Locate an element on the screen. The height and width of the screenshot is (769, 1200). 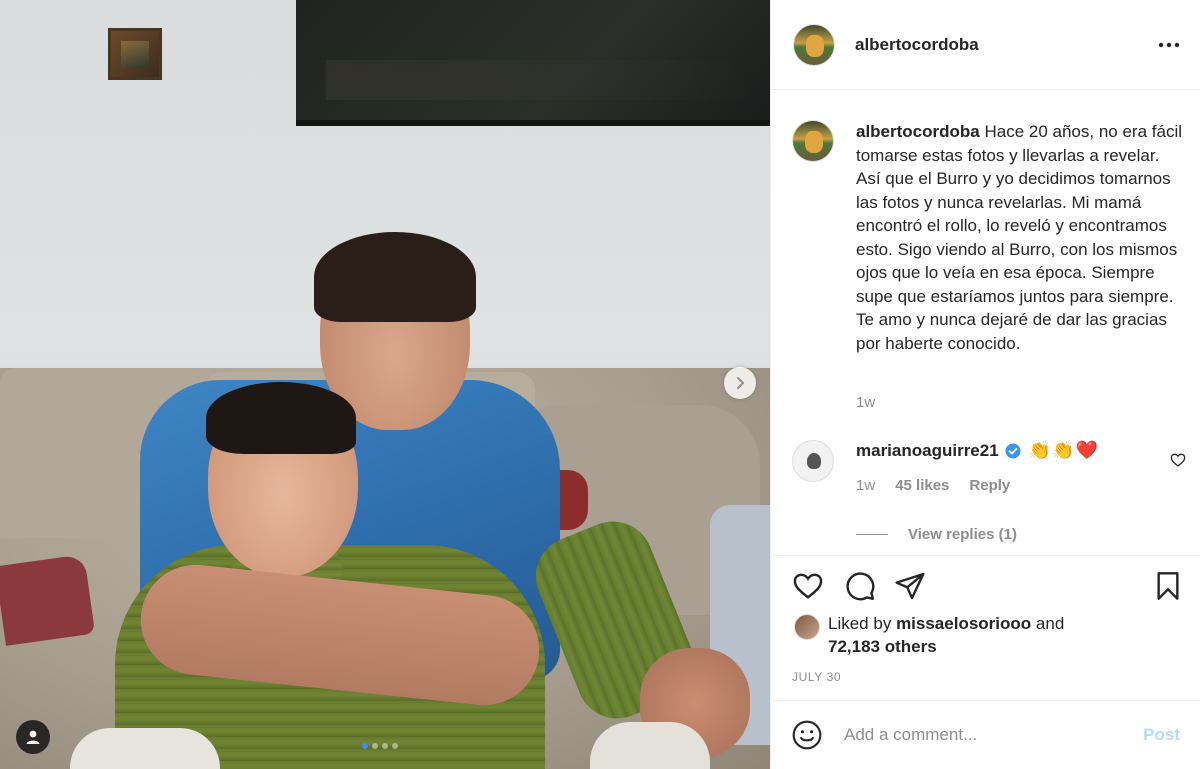
more-horizontal-icon is located at coordinates (1169, 45).